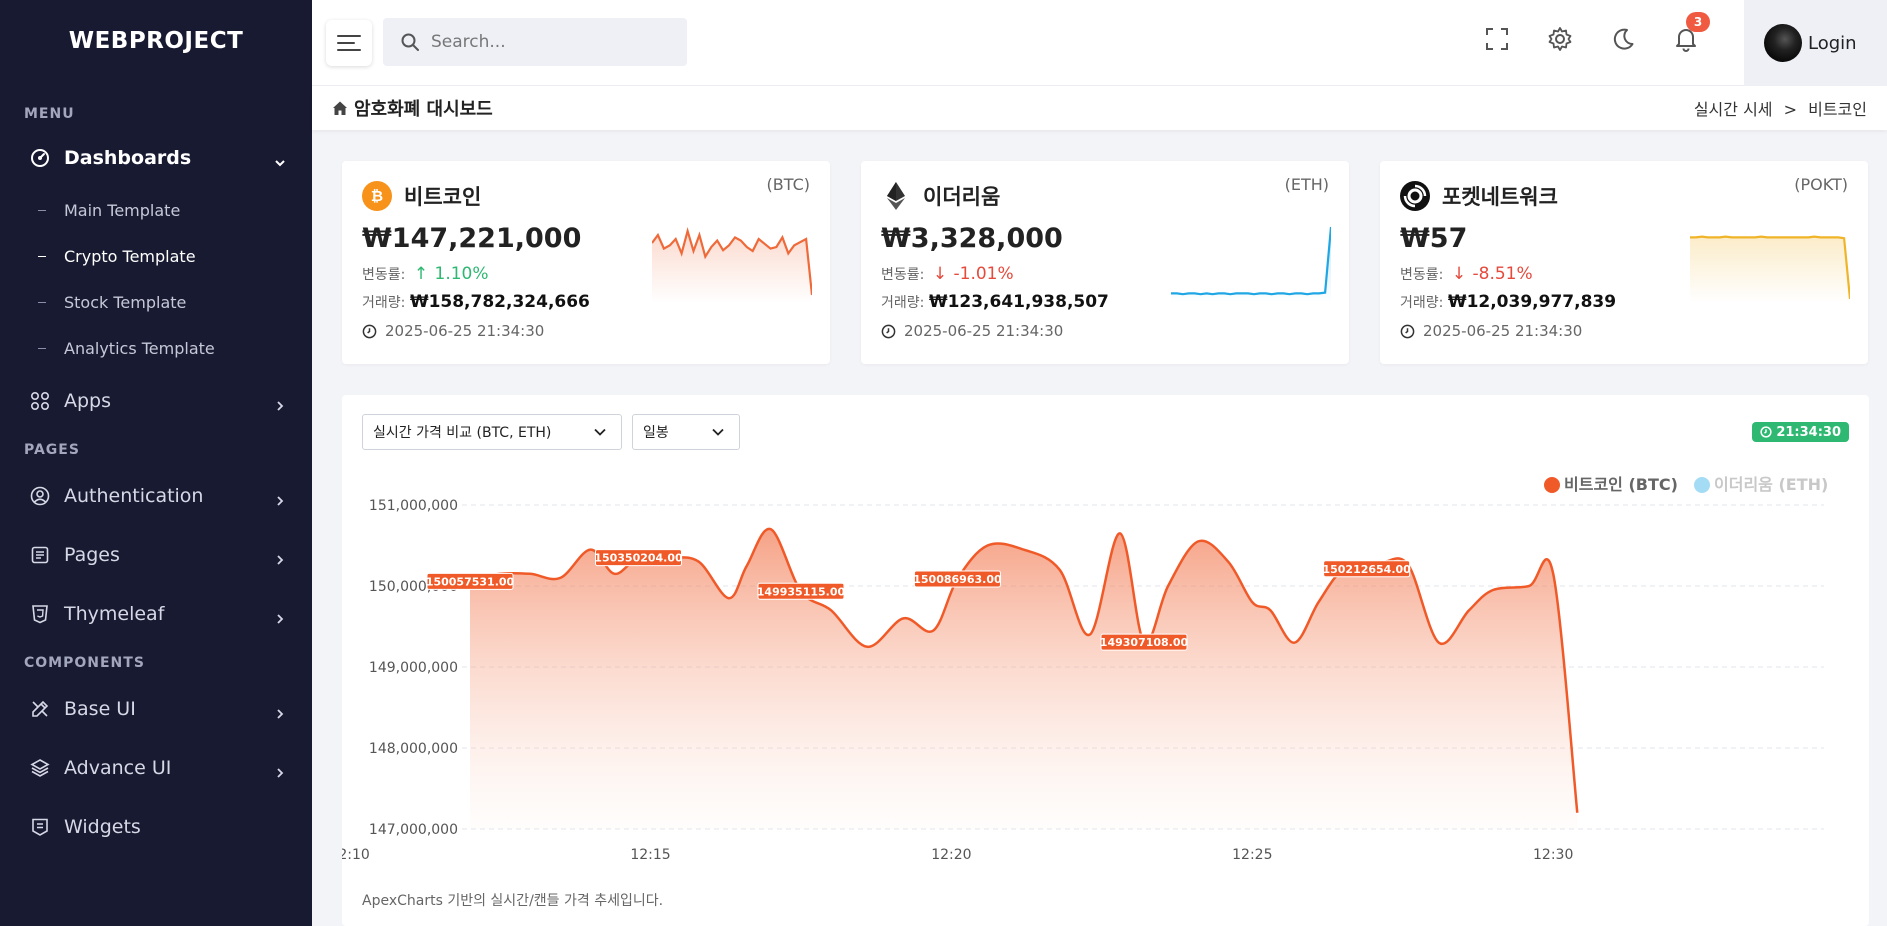 The height and width of the screenshot is (926, 1887). What do you see at coordinates (499, 302) in the screenshot?
I see `volume-value: ₩158,782,324,666` at bounding box center [499, 302].